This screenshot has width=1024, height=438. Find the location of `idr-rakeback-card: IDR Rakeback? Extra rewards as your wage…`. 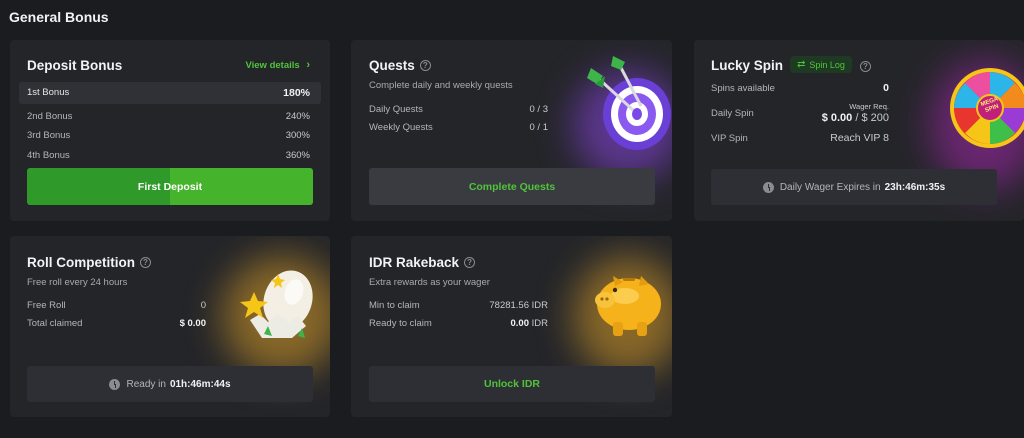

idr-rakeback-card: IDR Rakeback? Extra rewards as your wage… is located at coordinates (511, 326).